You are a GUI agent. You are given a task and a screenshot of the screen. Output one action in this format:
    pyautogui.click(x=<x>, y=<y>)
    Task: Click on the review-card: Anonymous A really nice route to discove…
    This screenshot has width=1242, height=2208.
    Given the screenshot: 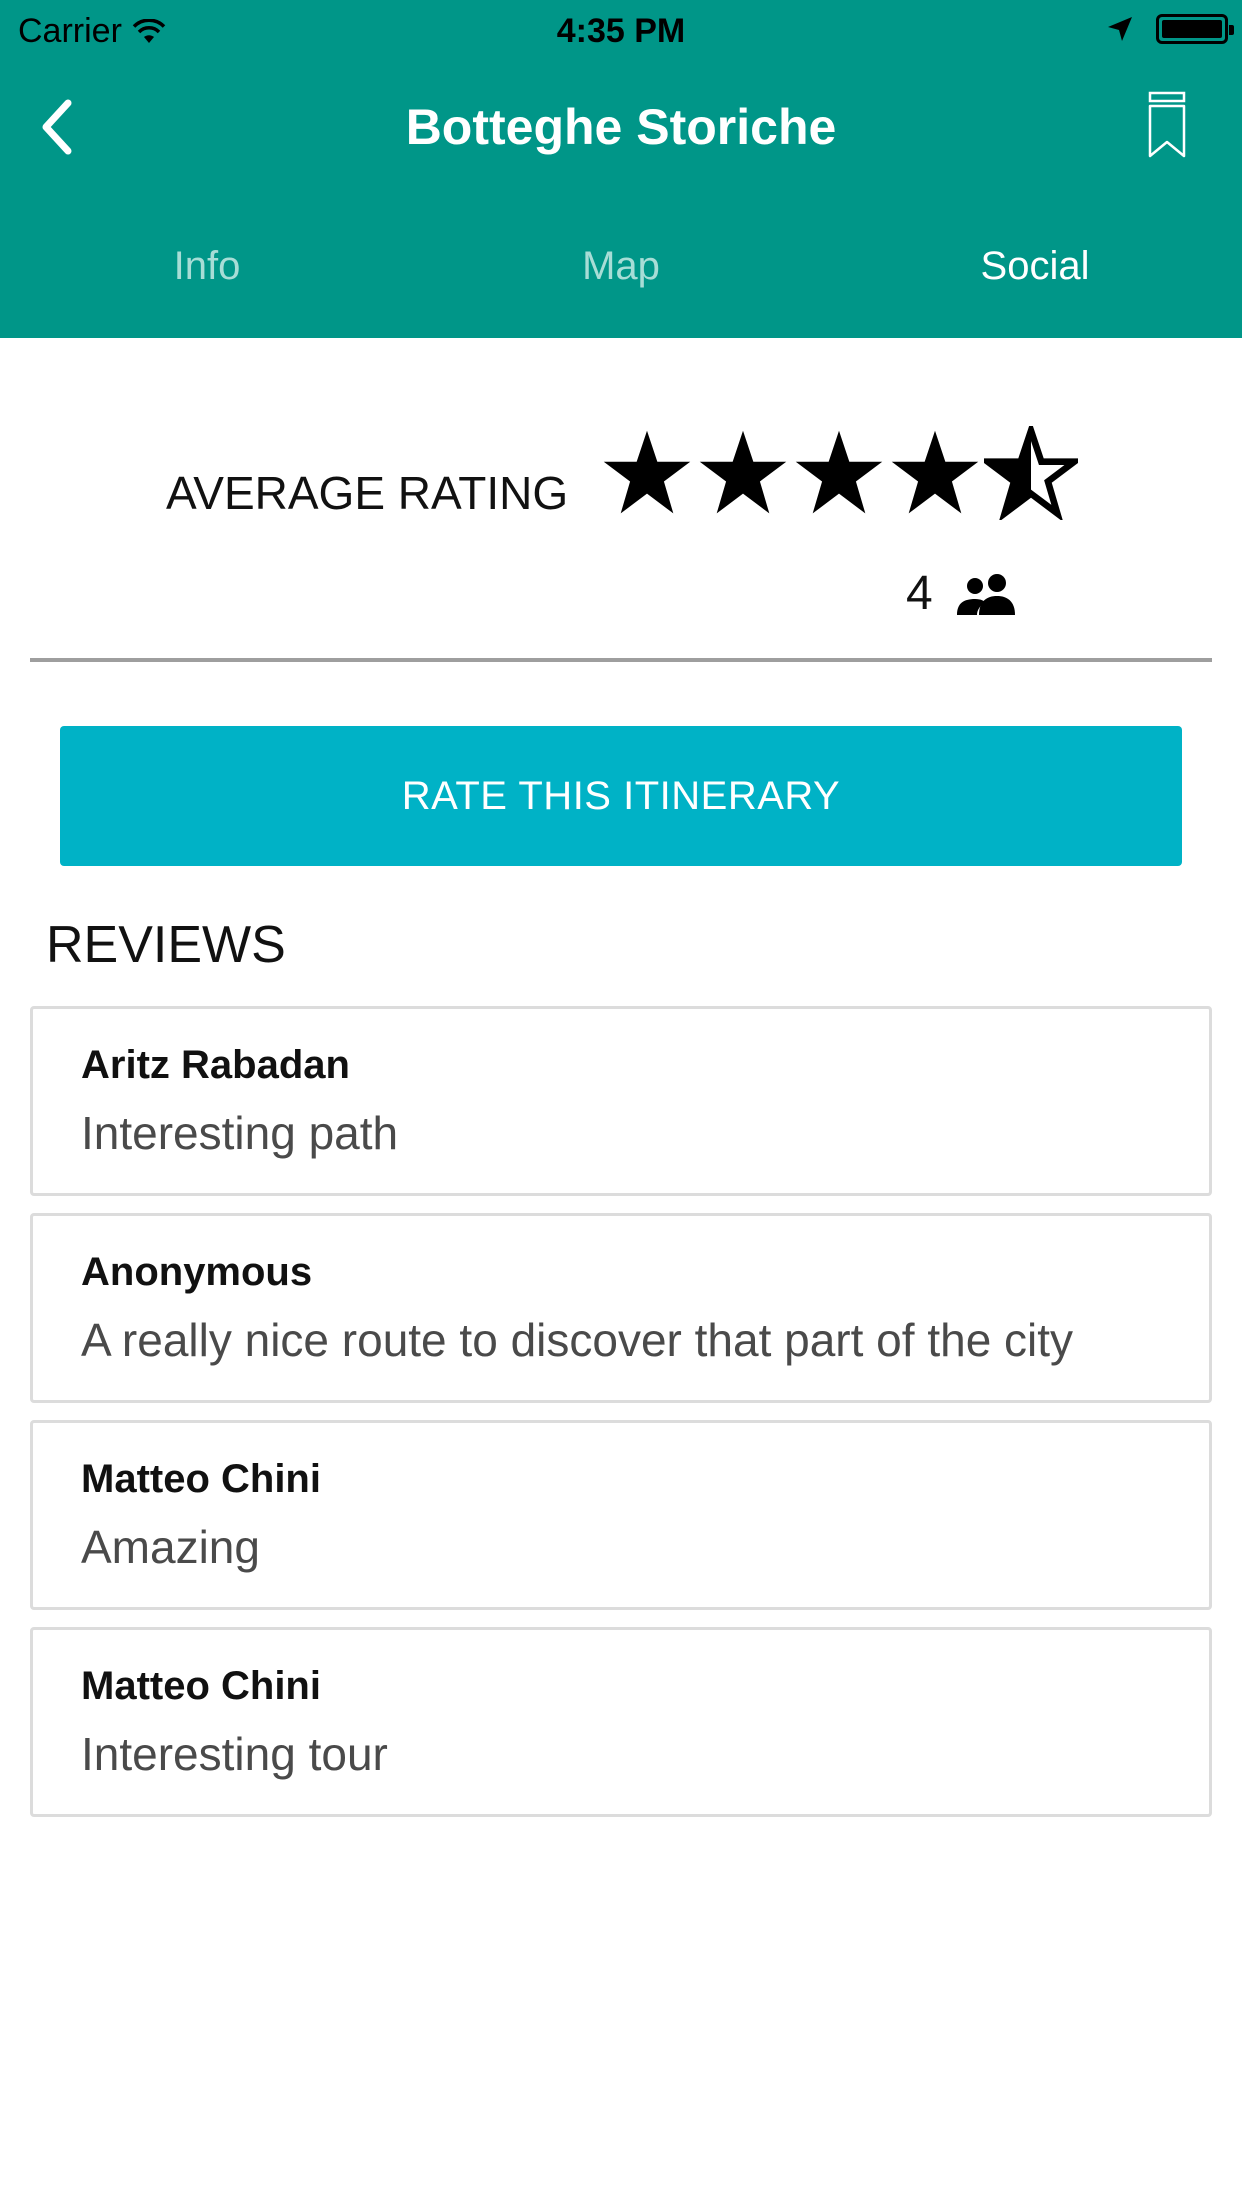 What is the action you would take?
    pyautogui.click(x=621, y=1308)
    